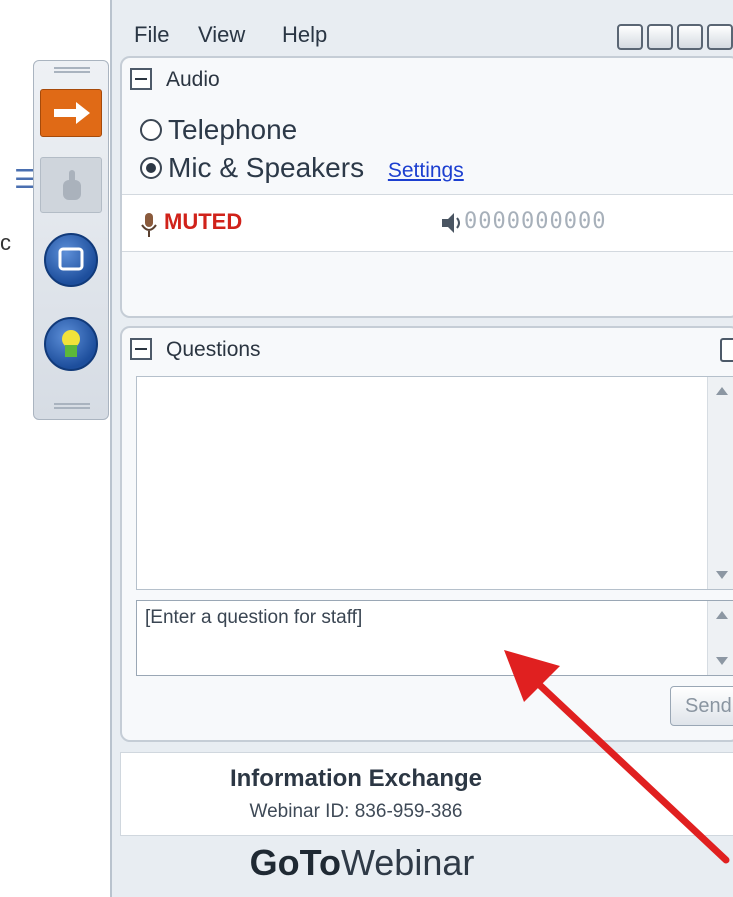  What do you see at coordinates (427, 223) in the screenshot?
I see `mute-status-bar: MUTED 0000000000` at bounding box center [427, 223].